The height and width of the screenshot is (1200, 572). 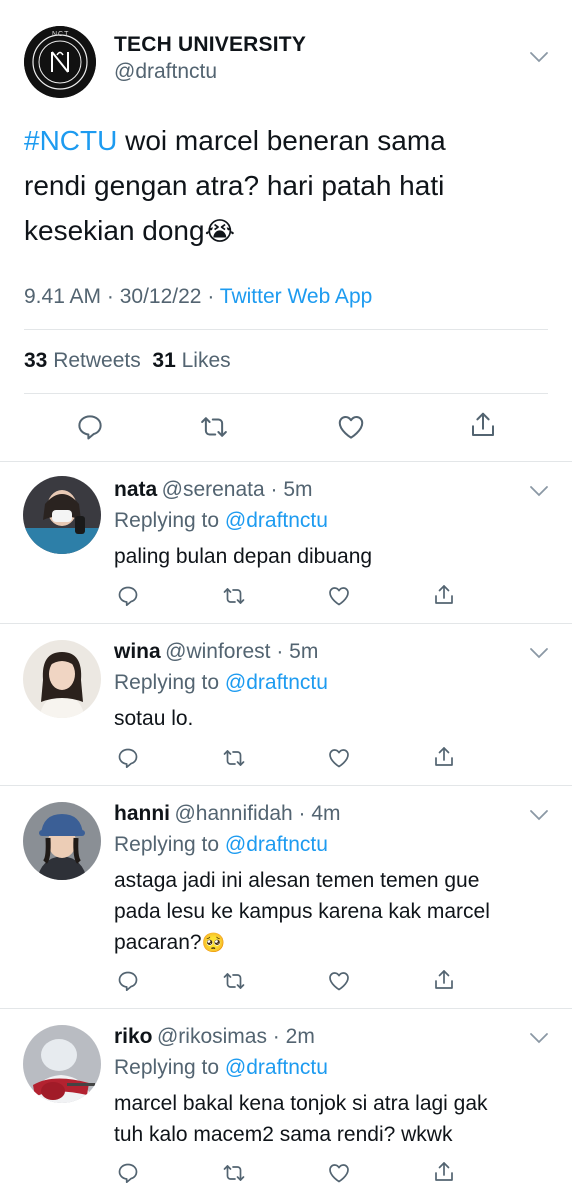 I want to click on reply-author-handle: @hannifidah, so click(x=233, y=813).